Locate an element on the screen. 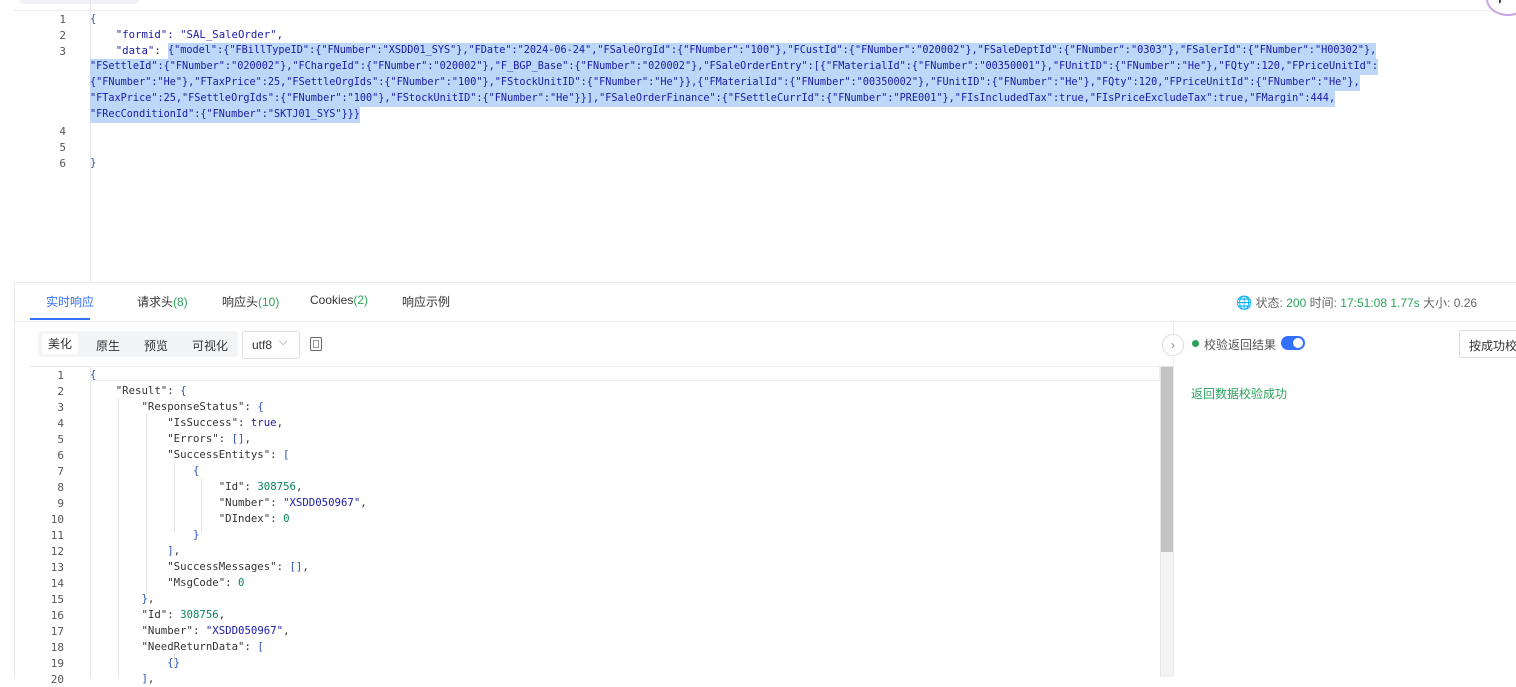 This screenshot has height=687, width=1516. code-line: "DIndex": 0 is located at coordinates (254, 518).